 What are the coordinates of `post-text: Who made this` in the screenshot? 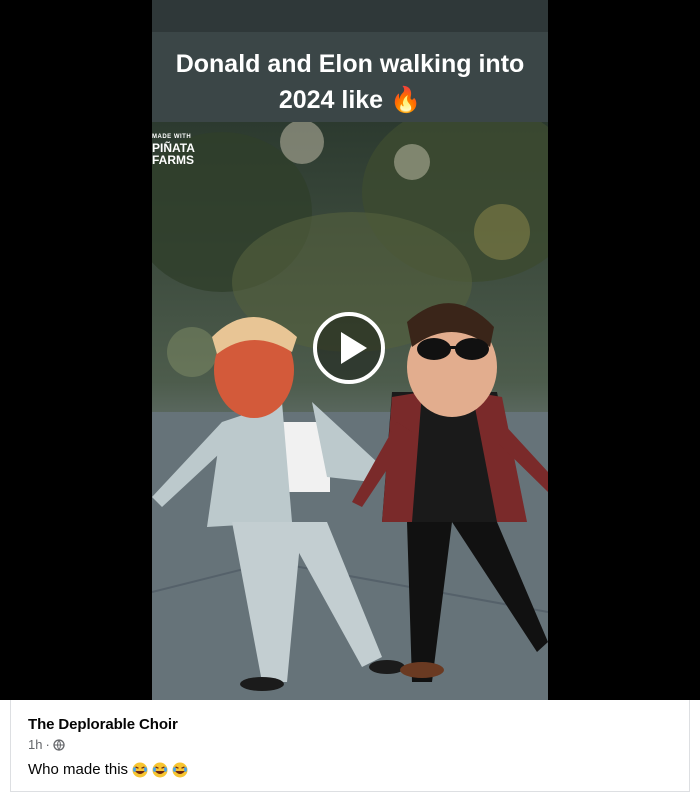 It's located at (78, 769).